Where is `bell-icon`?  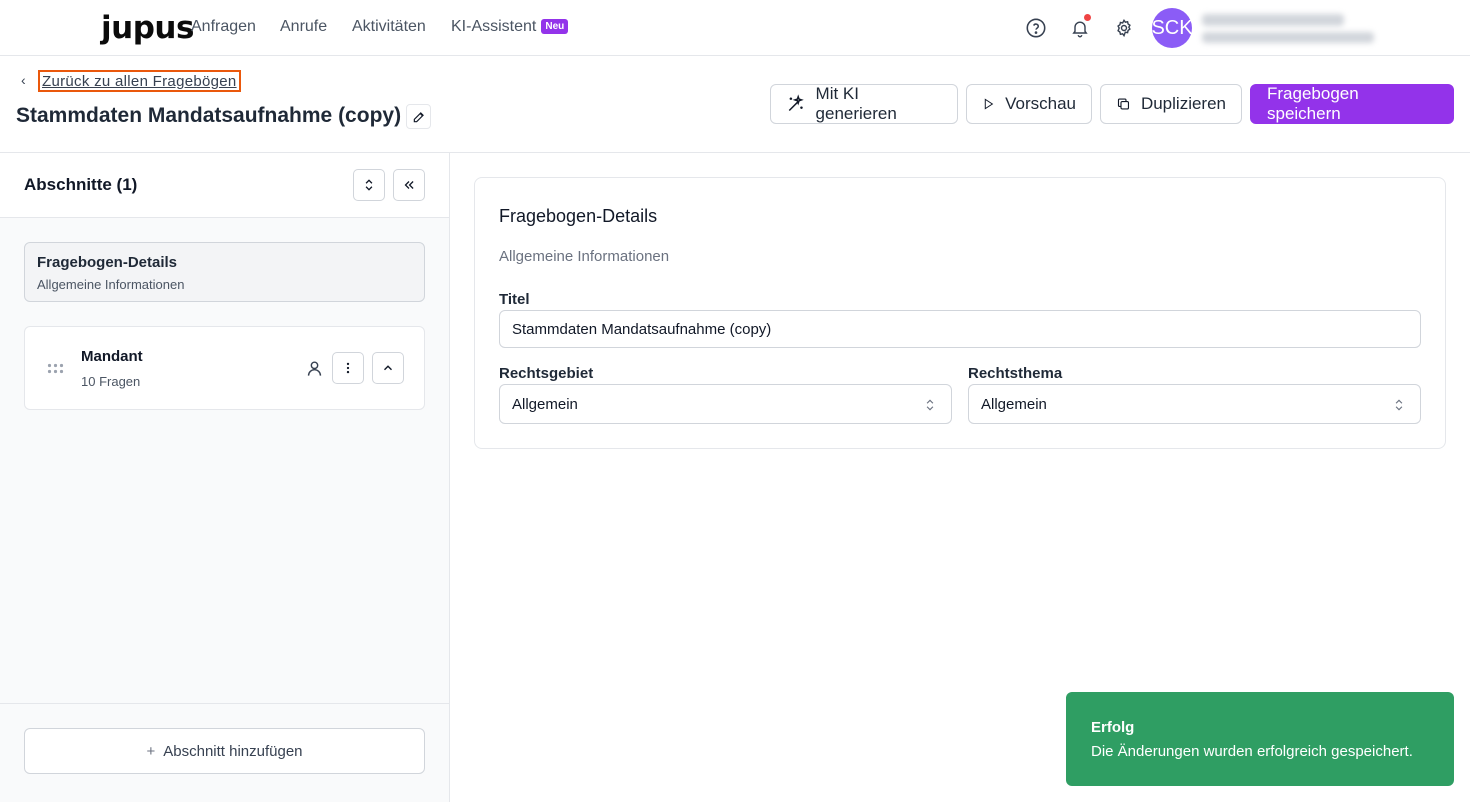 bell-icon is located at coordinates (1080, 27).